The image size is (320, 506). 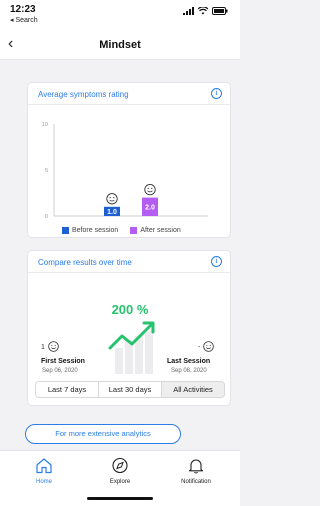 I want to click on compare-card-title: Compare results over time, so click(x=85, y=262).